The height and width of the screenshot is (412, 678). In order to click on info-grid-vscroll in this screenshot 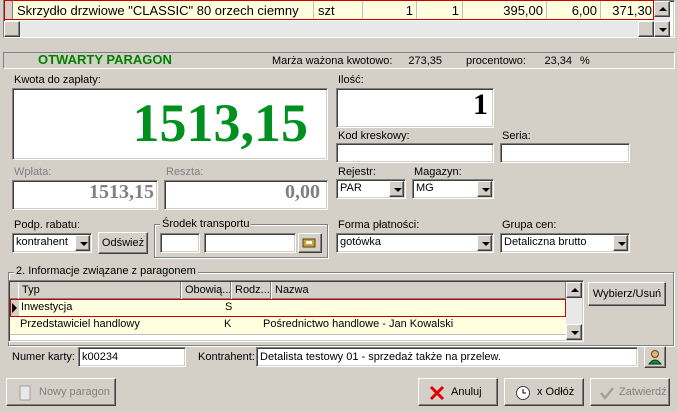, I will do `click(574, 311)`.